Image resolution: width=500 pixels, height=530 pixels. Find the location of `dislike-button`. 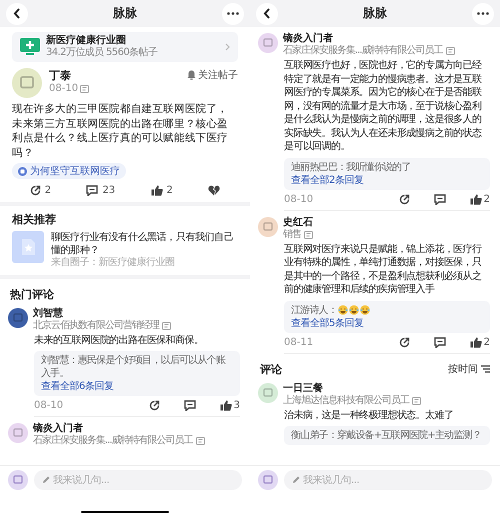

dislike-button is located at coordinates (214, 190).